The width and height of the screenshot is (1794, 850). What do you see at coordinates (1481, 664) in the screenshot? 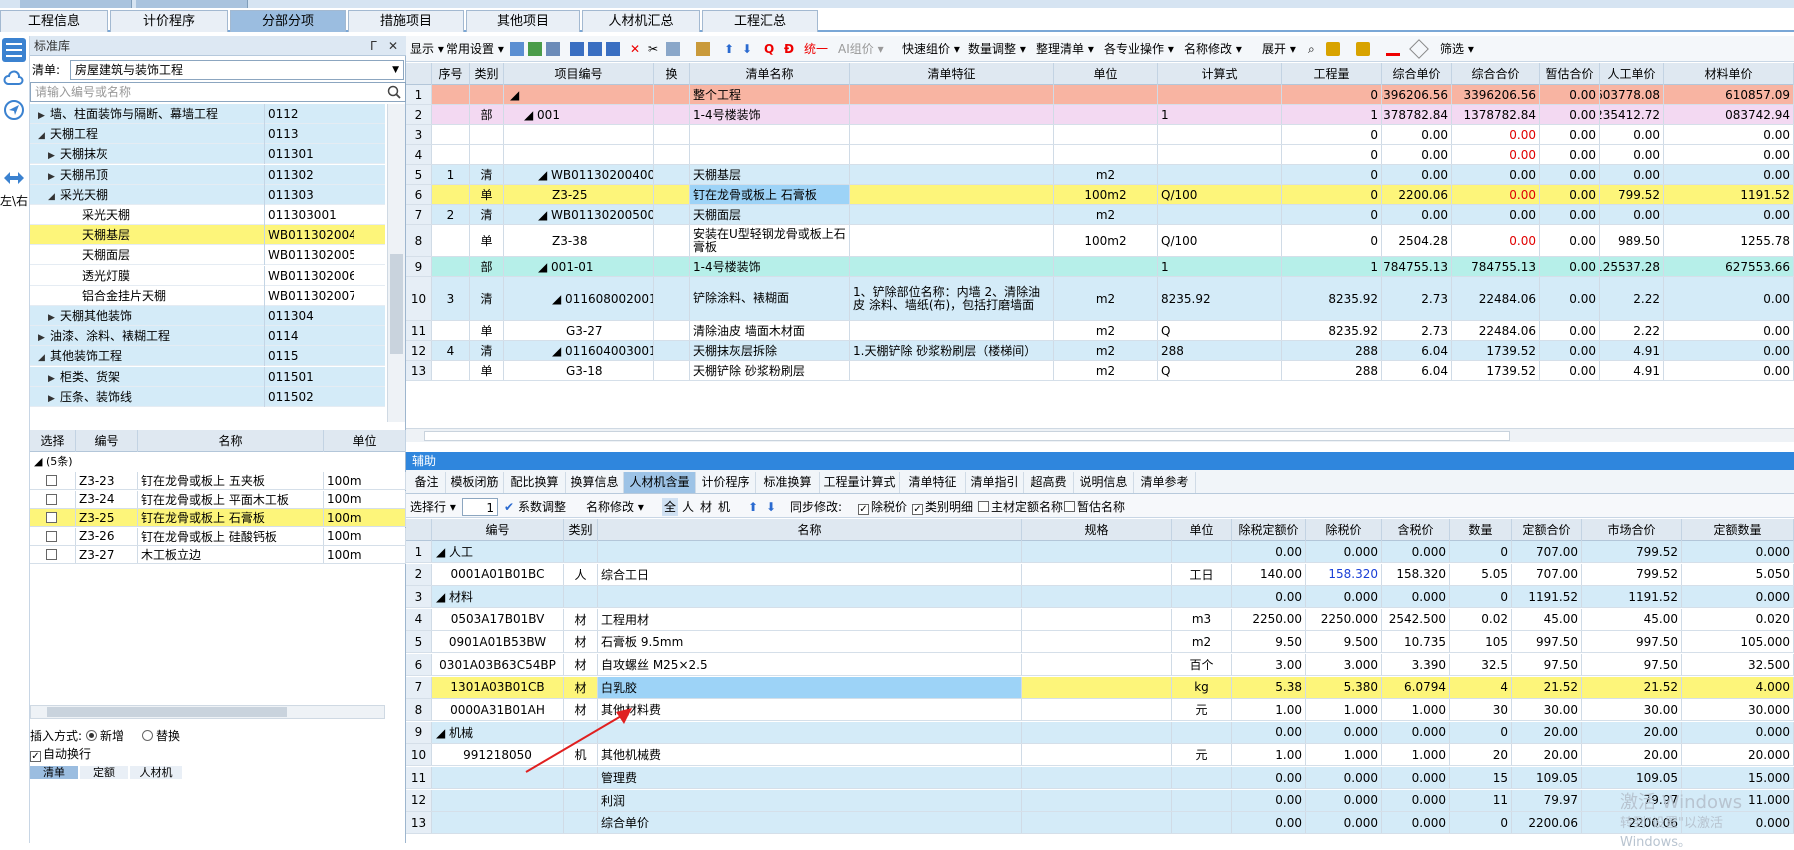
I see `res-cell-q: 32.5` at bounding box center [1481, 664].